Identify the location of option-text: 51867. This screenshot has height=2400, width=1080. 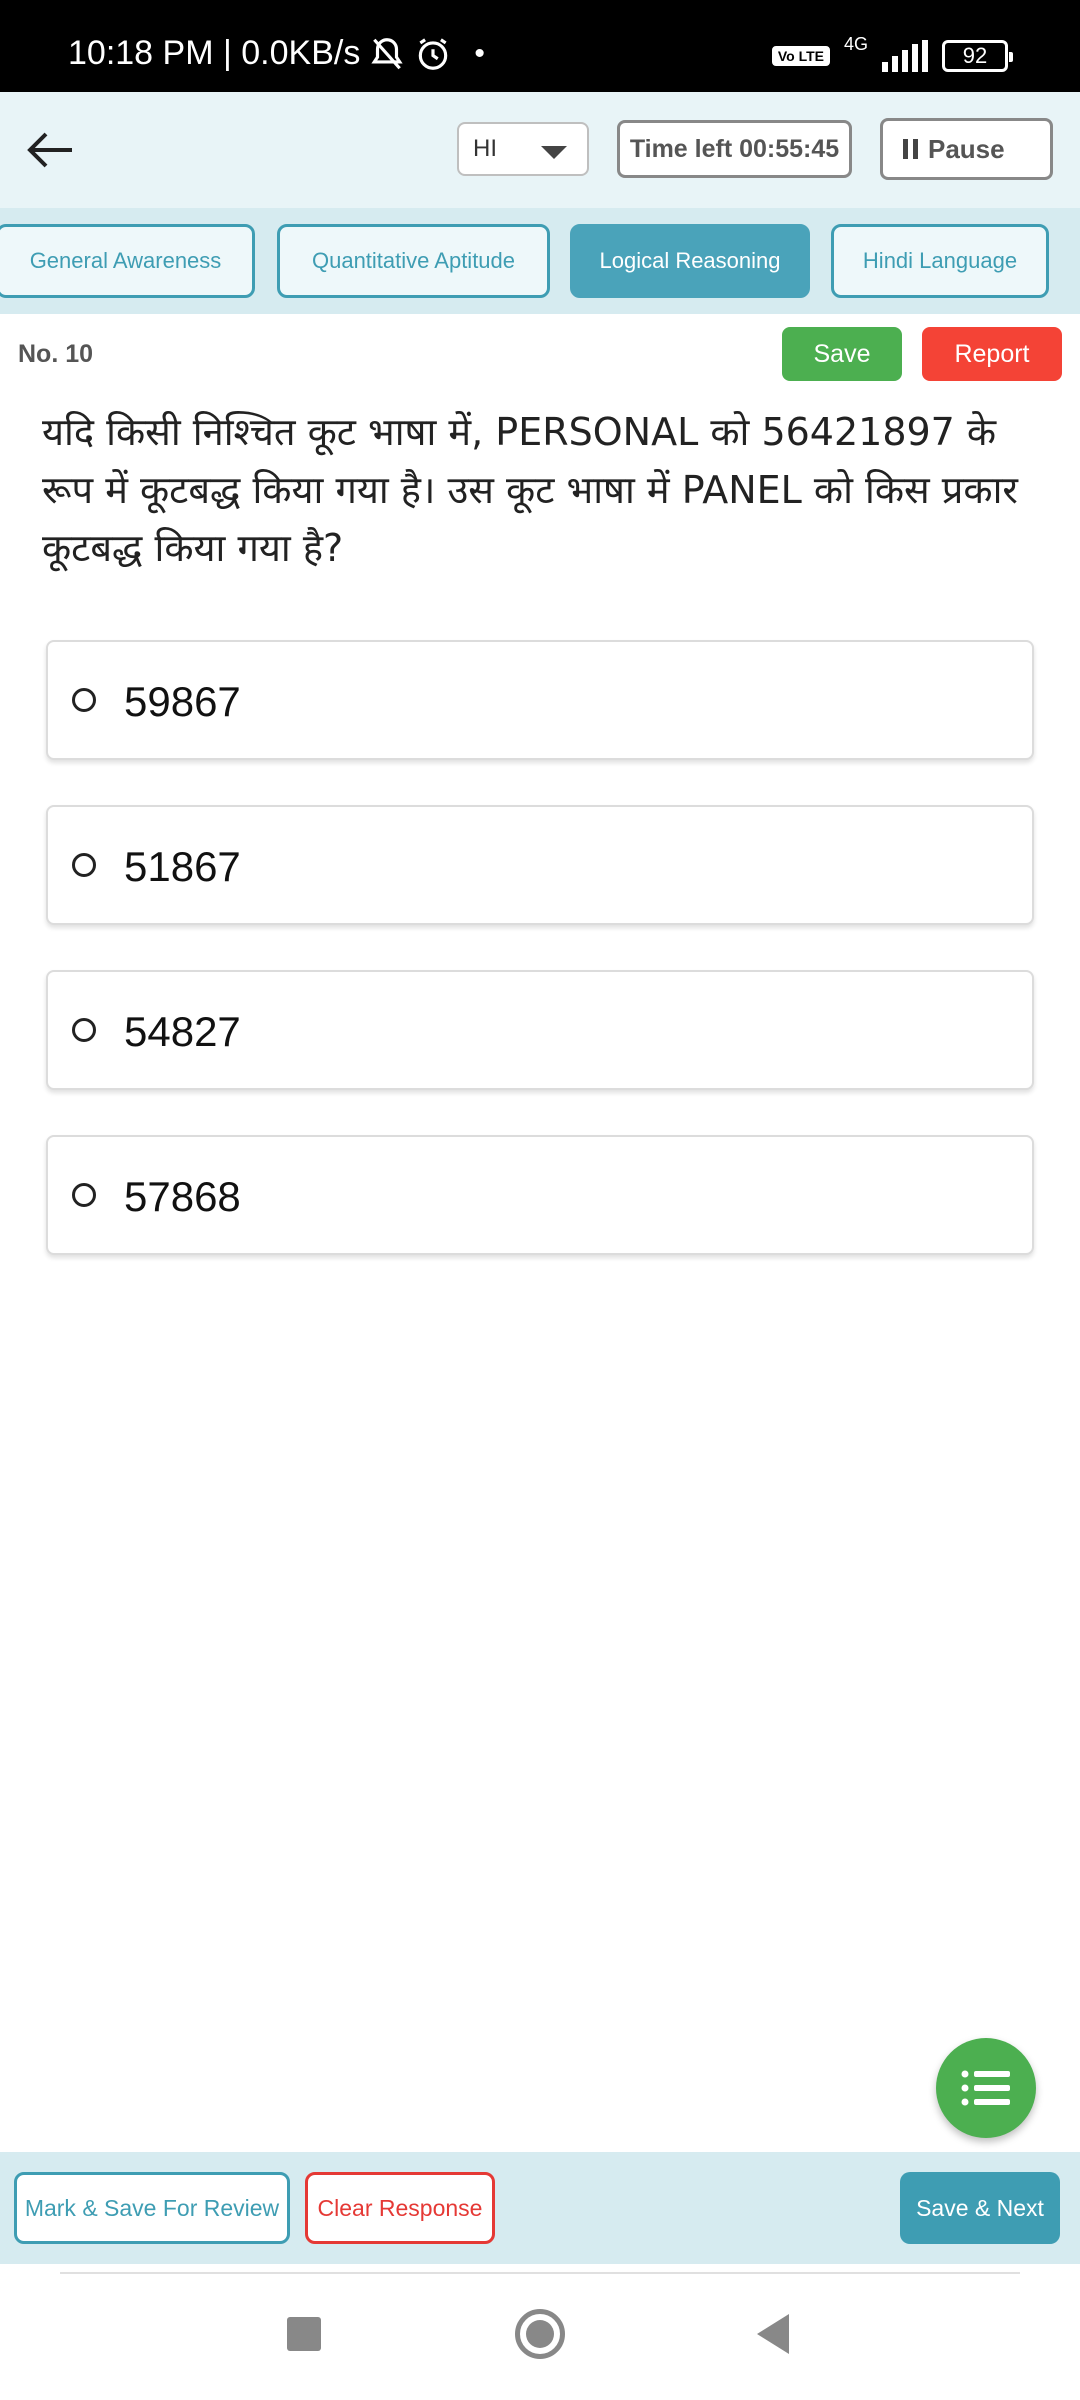
(182, 866).